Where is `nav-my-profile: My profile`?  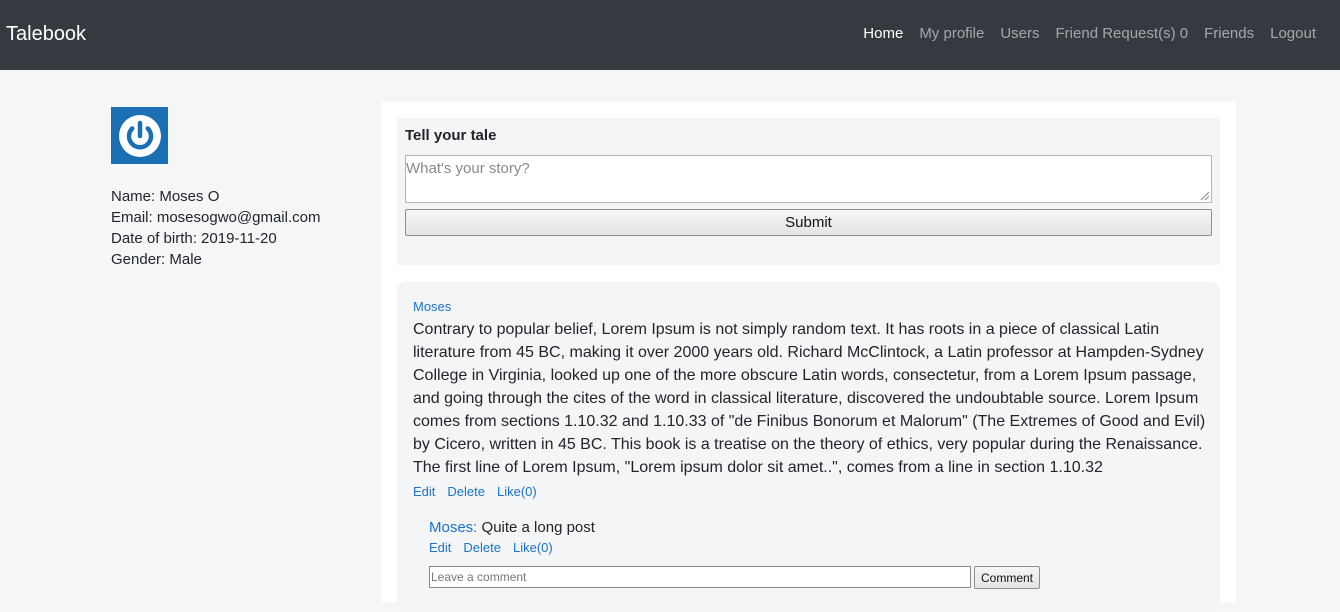
nav-my-profile: My profile is located at coordinates (951, 34).